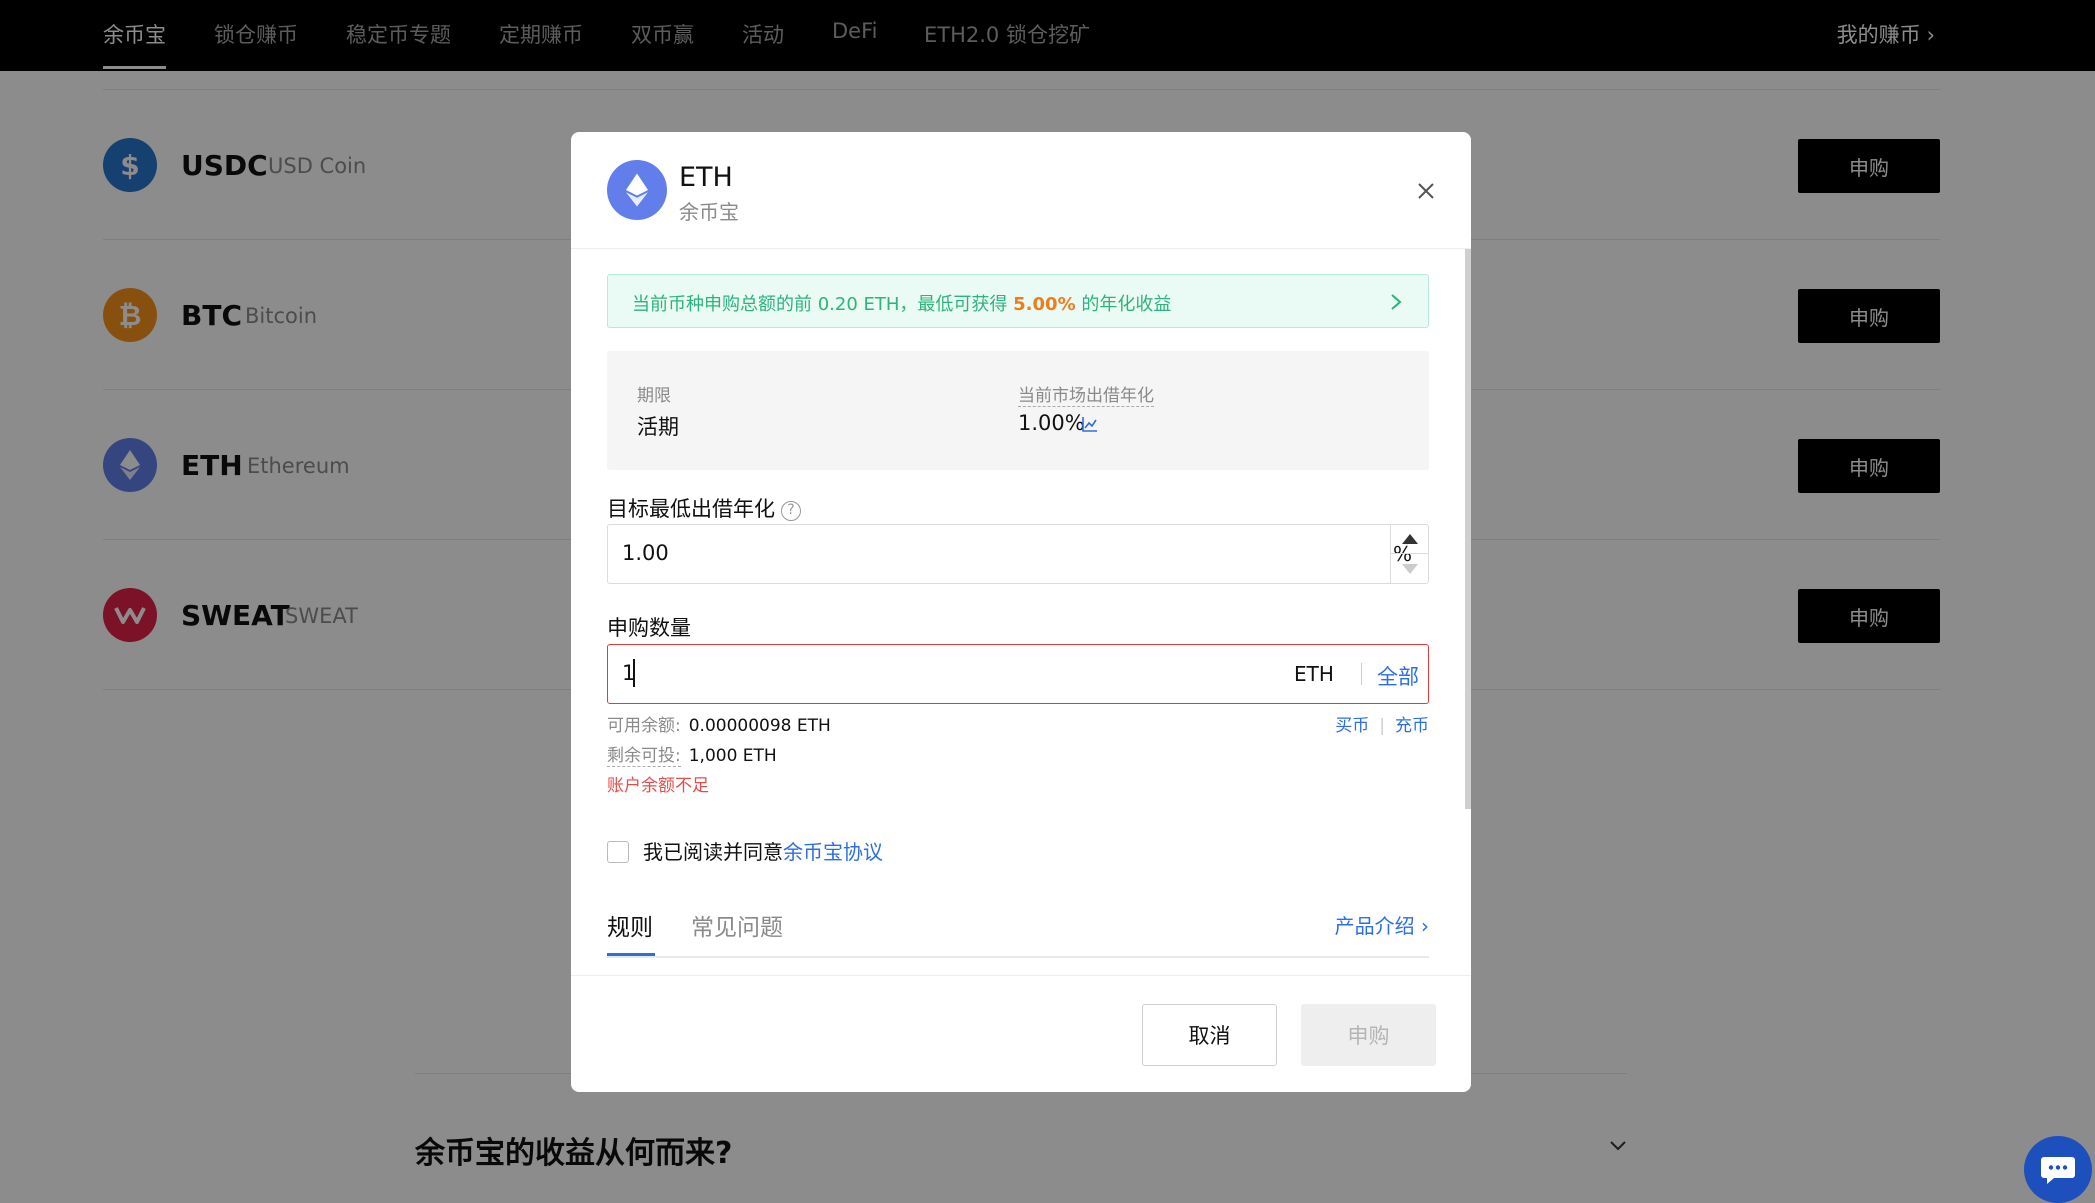 Image resolution: width=2095 pixels, height=1203 pixels. Describe the element at coordinates (658, 786) in the screenshot. I see `error-message: 账户余额不足` at that location.